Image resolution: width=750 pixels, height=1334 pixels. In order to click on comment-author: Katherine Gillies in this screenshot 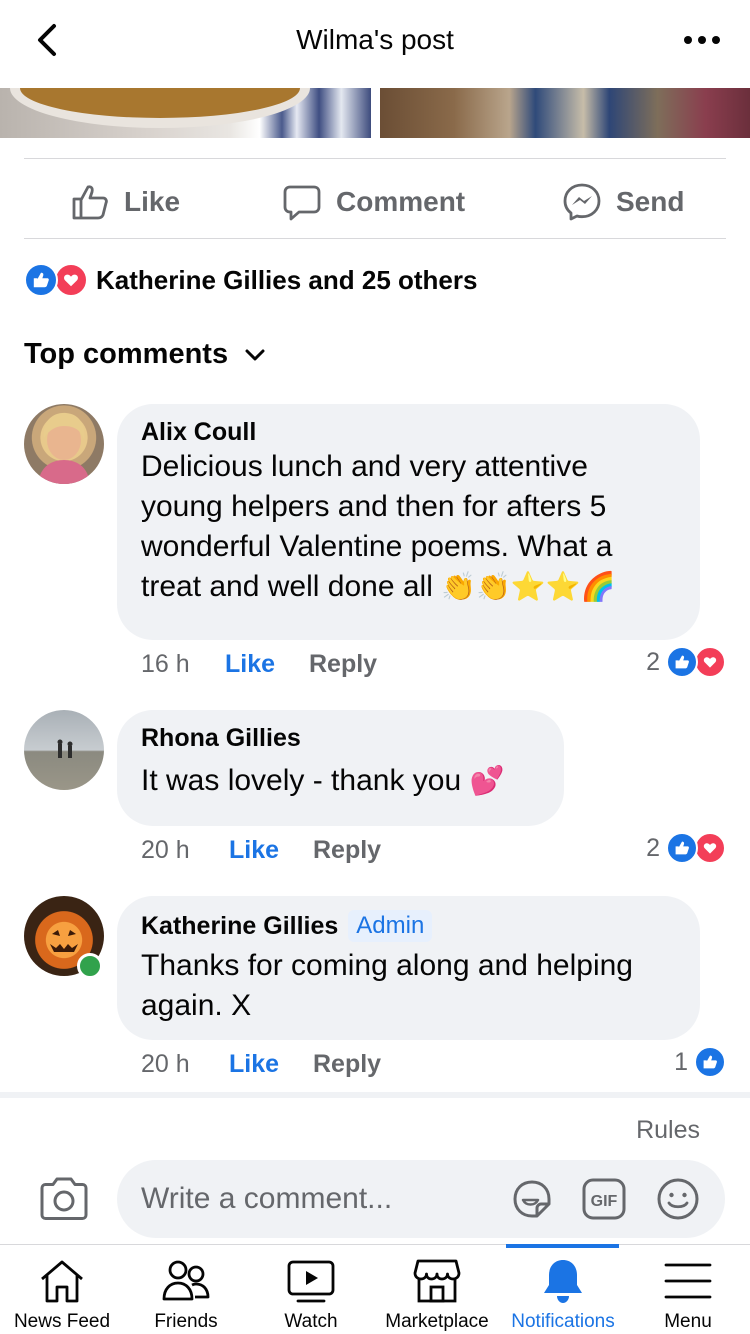, I will do `click(239, 926)`.